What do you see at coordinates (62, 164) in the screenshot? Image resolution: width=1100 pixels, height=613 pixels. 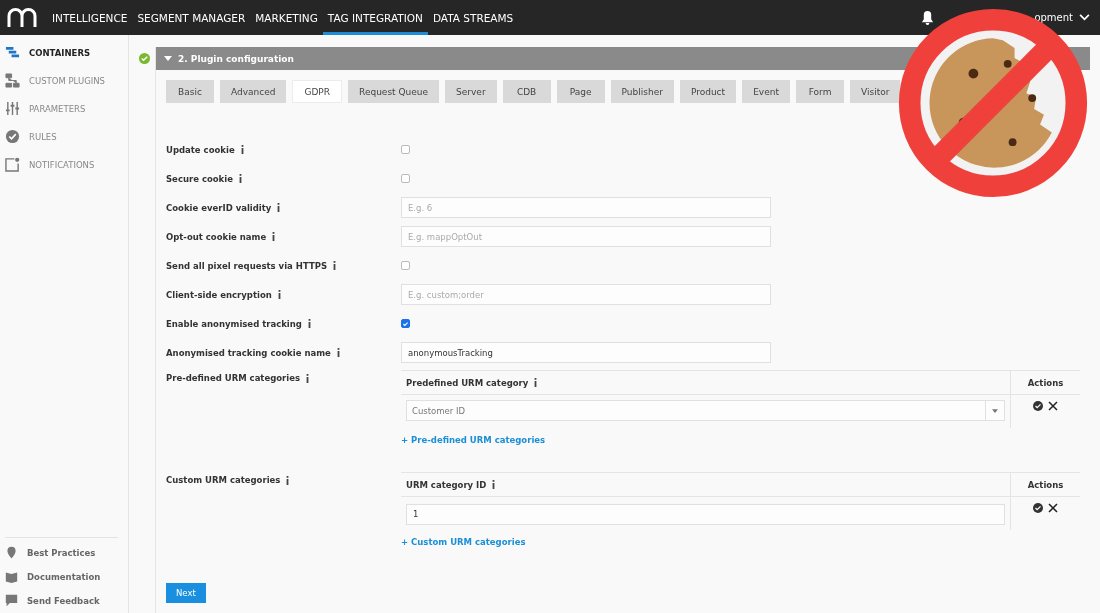 I see `sidebar-item: NOTIFICATIONS` at bounding box center [62, 164].